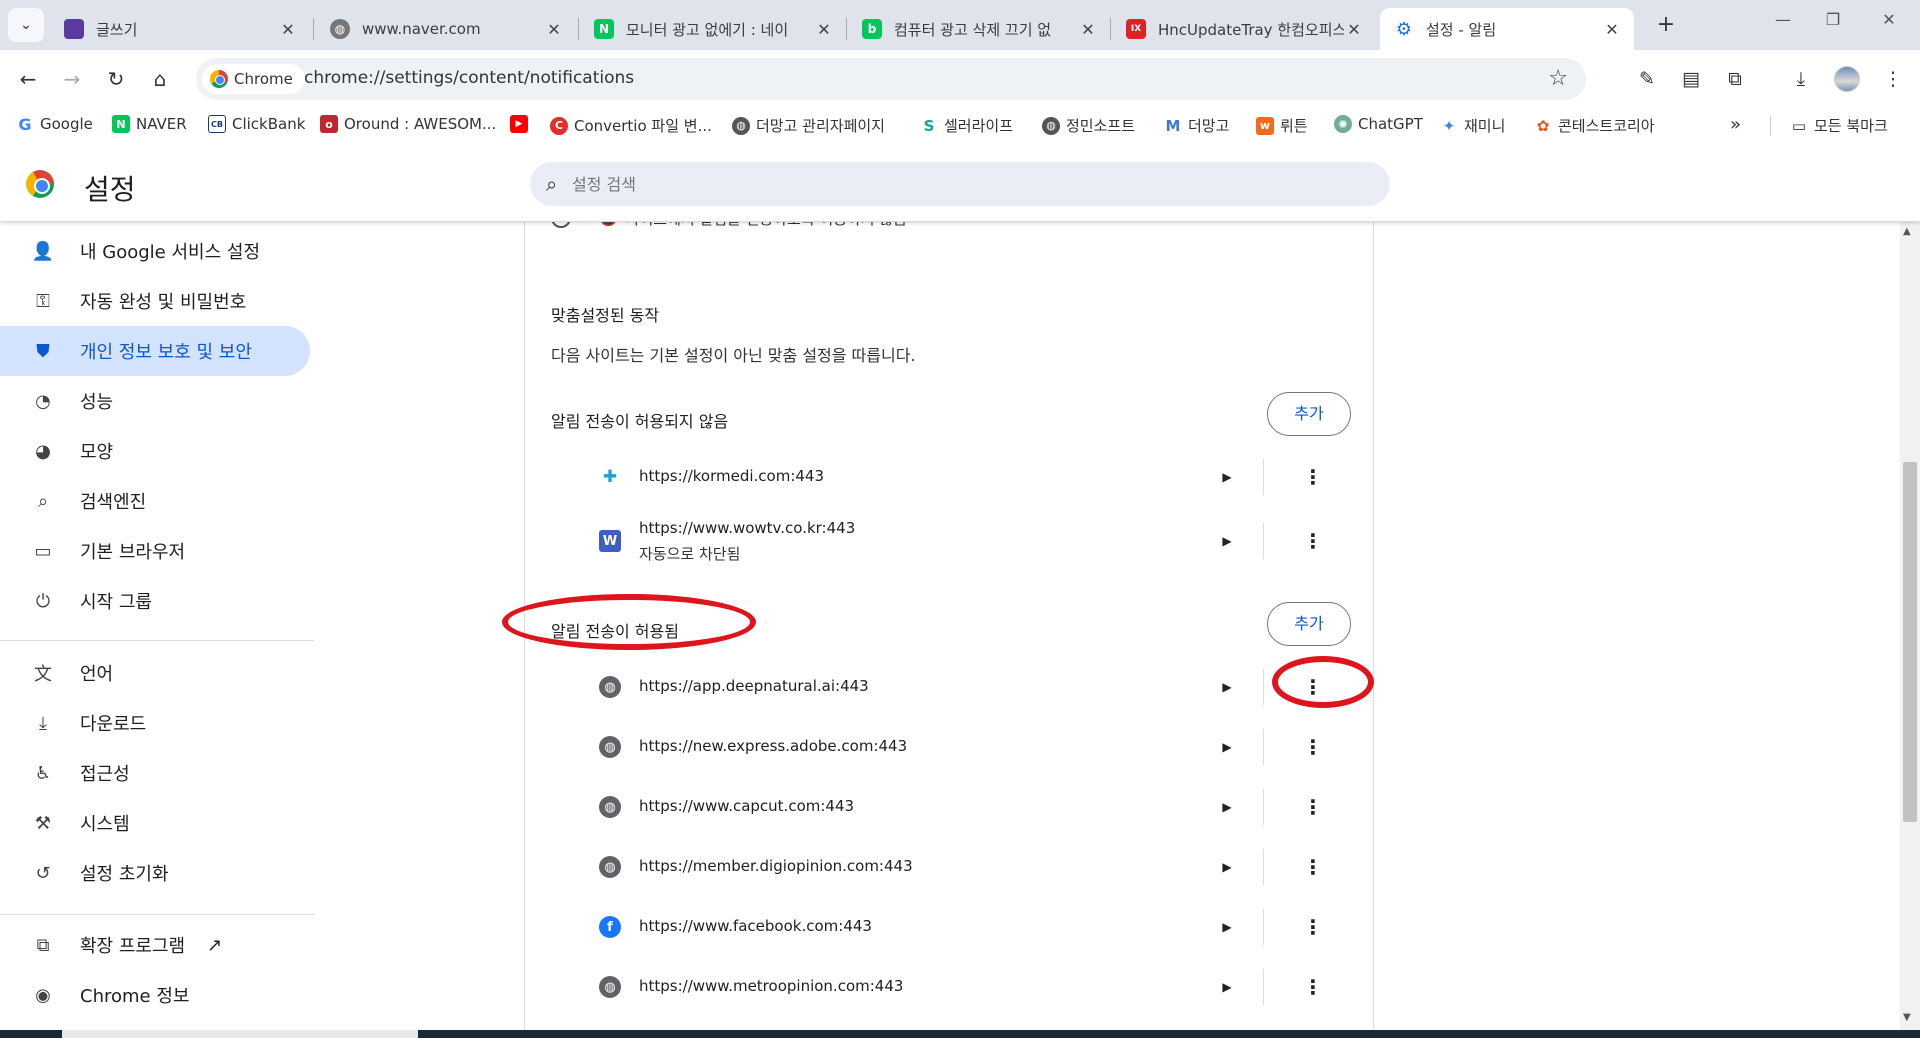  I want to click on site-row-blocked: ✚ https://kormedi.com:443 ▶ ⋮, so click(949, 477).